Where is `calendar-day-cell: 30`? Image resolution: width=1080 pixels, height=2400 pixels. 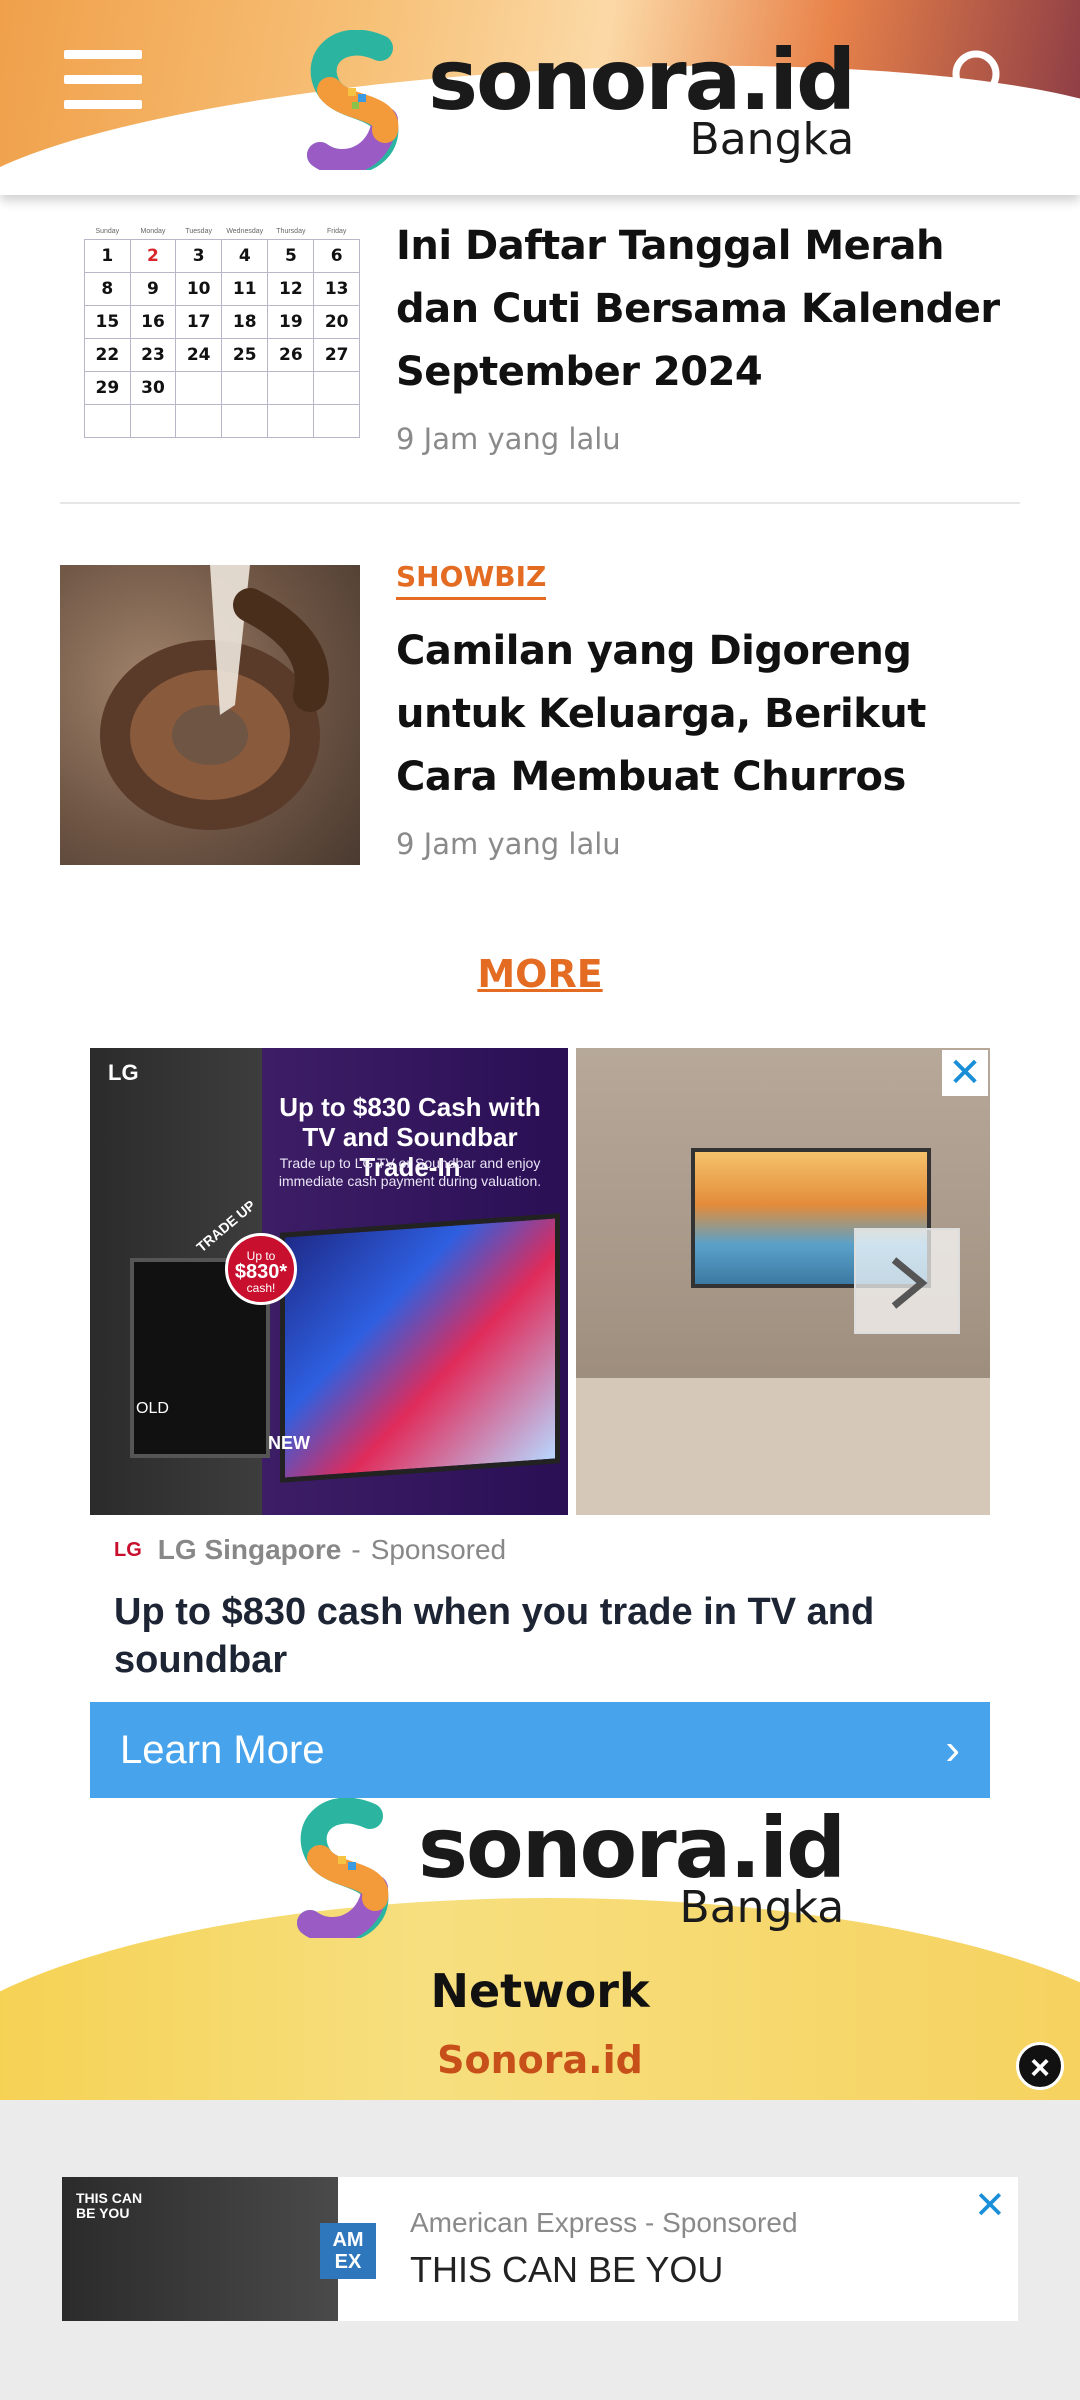
calendar-day-cell: 30 is located at coordinates (153, 387).